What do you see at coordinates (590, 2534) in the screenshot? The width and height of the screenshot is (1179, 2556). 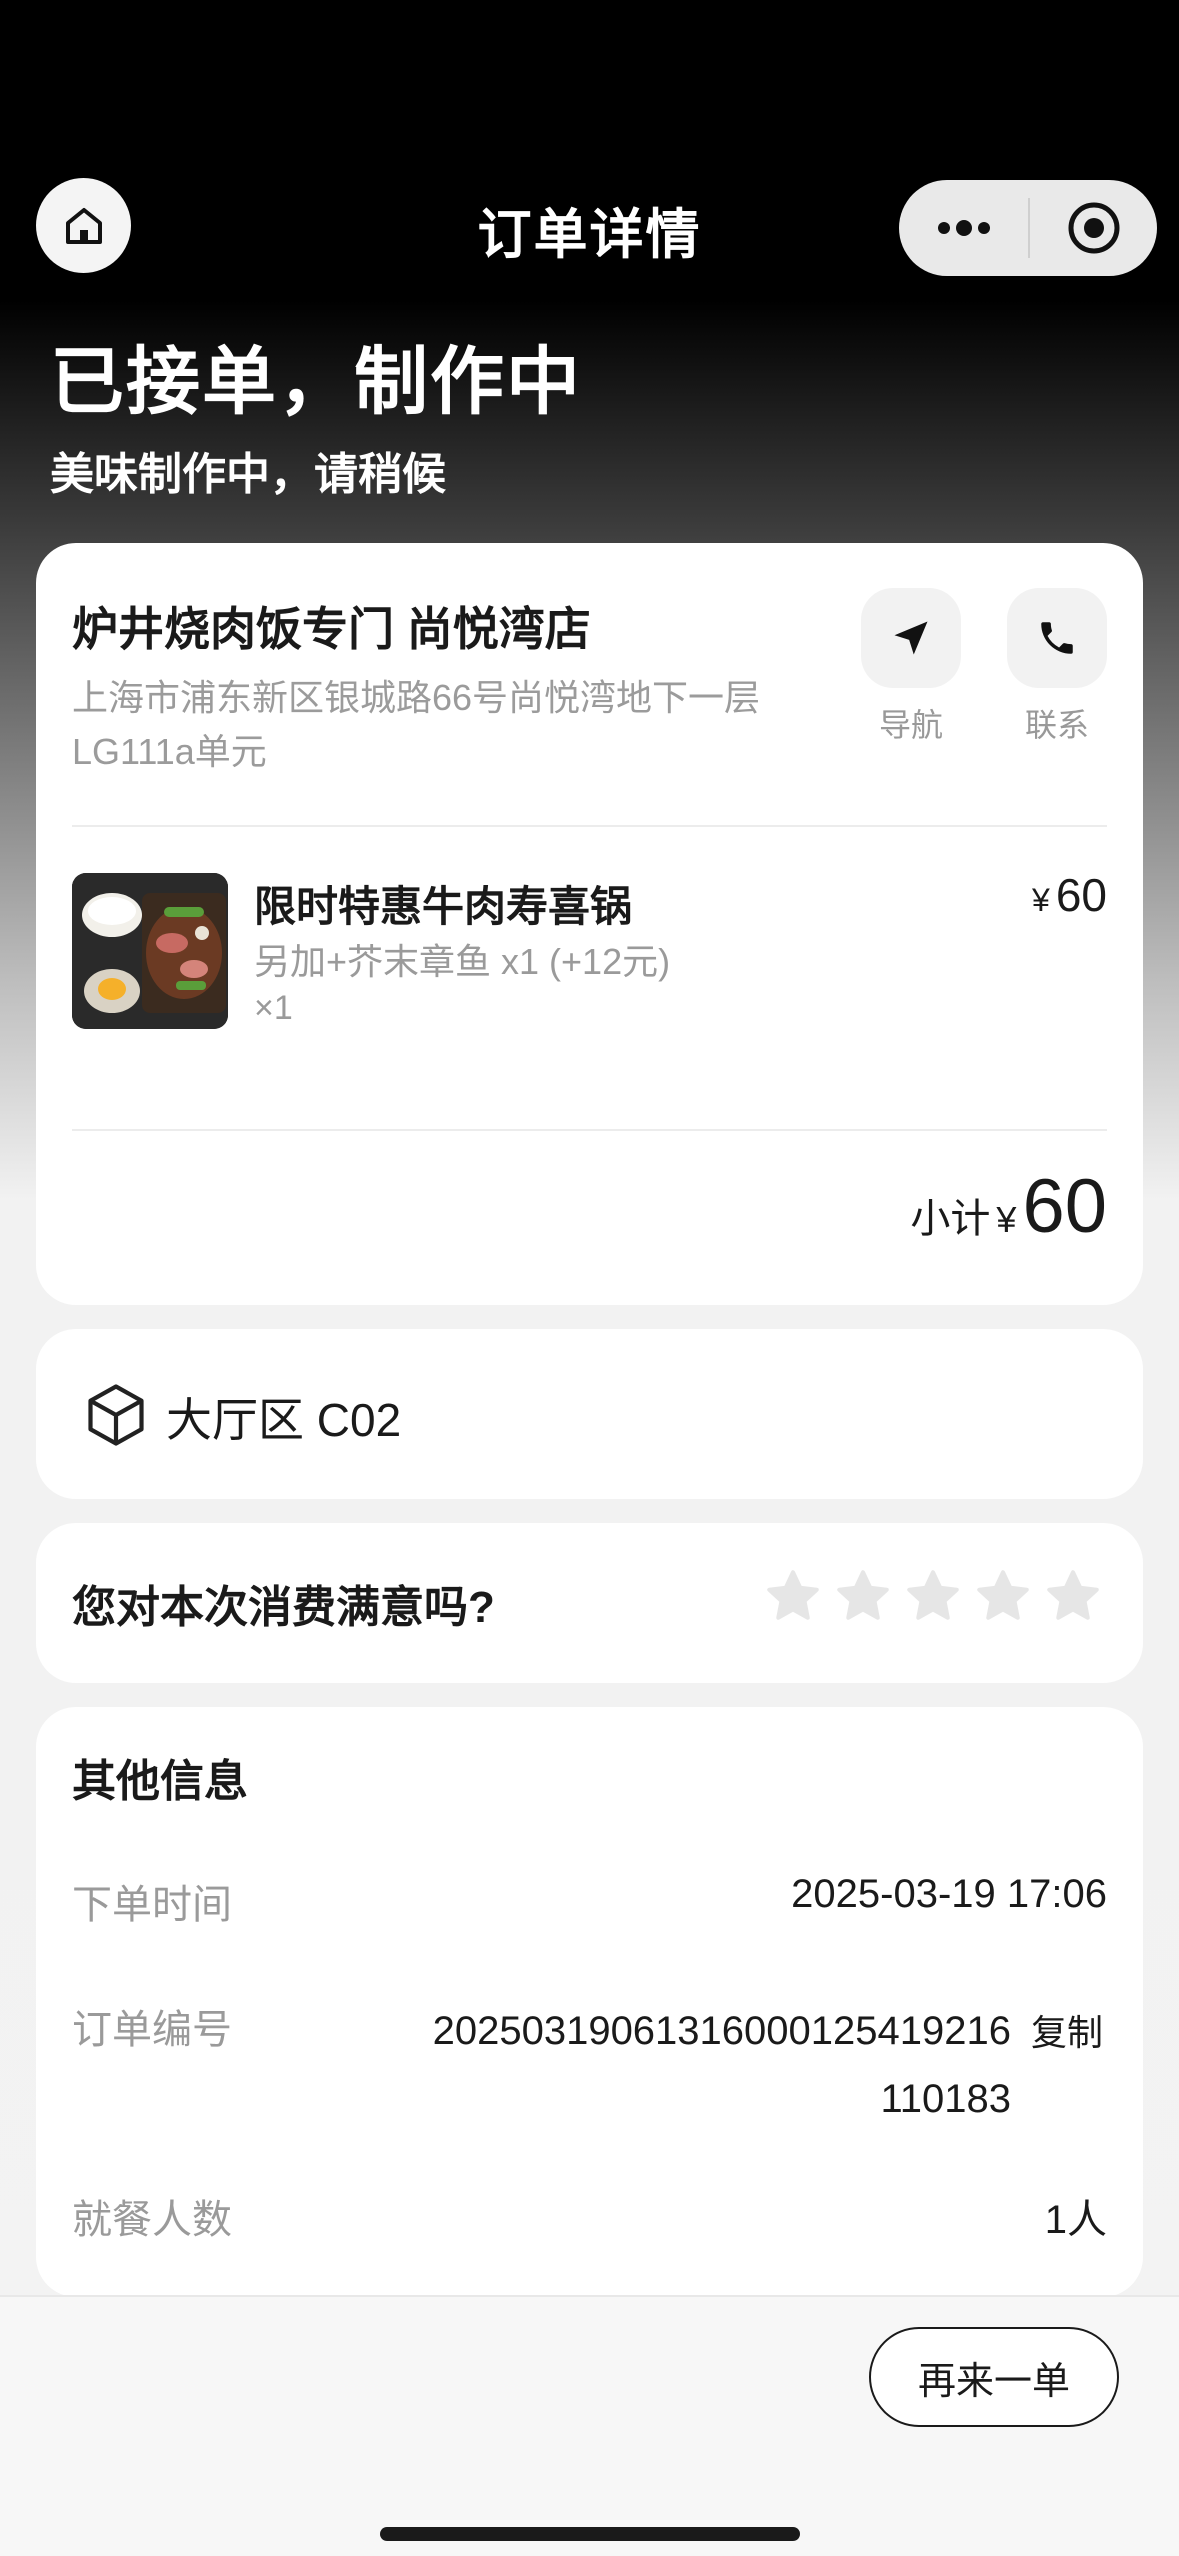 I see `home-indicator` at bounding box center [590, 2534].